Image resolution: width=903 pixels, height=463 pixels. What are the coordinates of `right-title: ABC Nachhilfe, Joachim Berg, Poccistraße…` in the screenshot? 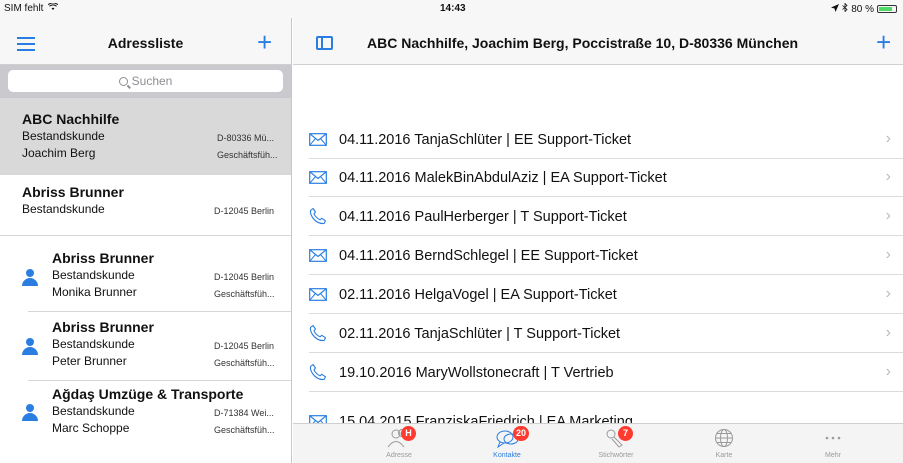 It's located at (583, 43).